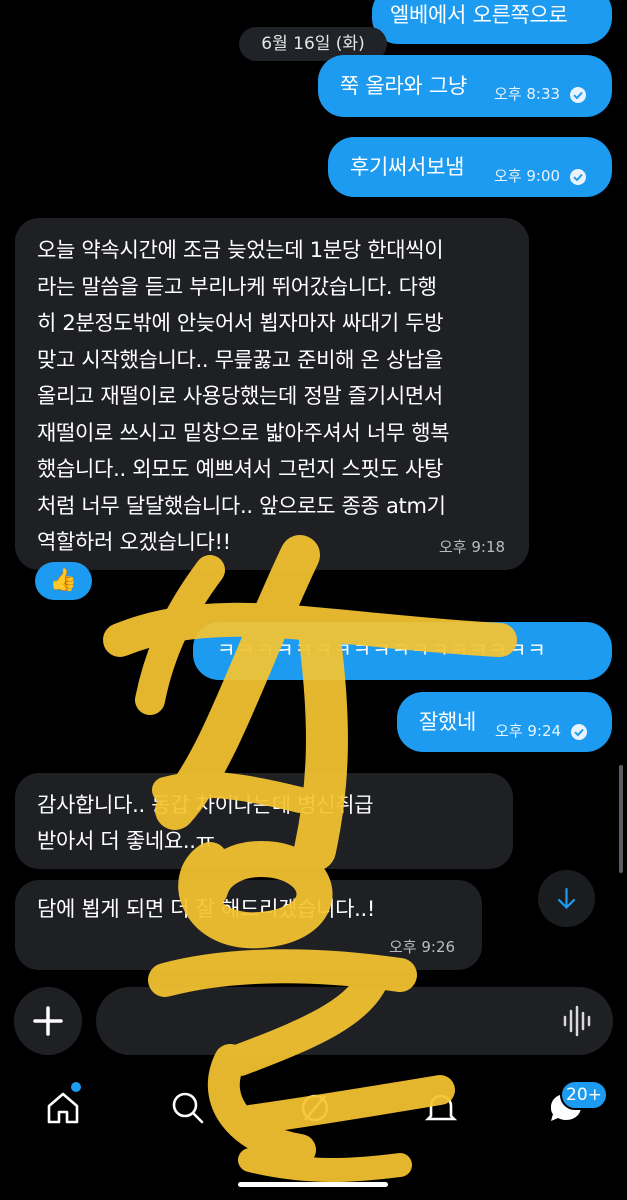 The width and height of the screenshot is (627, 1200). What do you see at coordinates (206, 909) in the screenshot?
I see `message-text: 담에 뵙게 되면 더 잘 해드리겠습니다..!` at bounding box center [206, 909].